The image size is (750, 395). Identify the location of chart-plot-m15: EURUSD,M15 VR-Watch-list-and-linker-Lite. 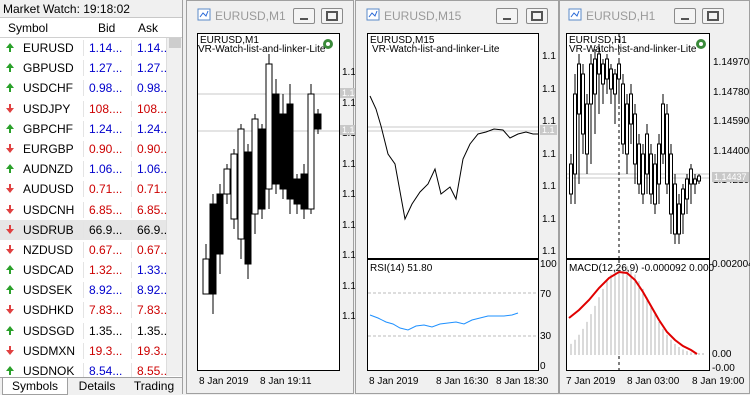
(453, 146).